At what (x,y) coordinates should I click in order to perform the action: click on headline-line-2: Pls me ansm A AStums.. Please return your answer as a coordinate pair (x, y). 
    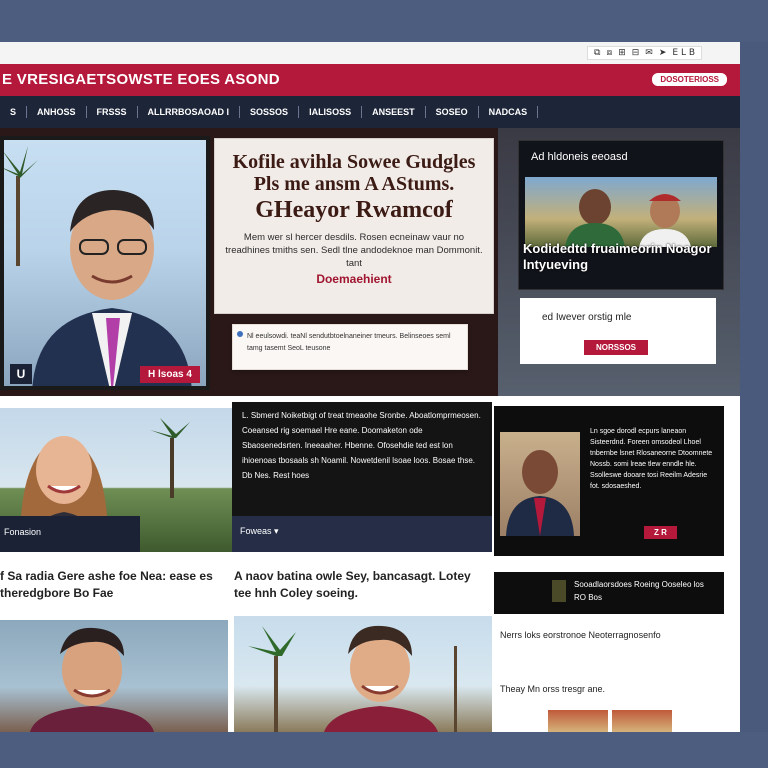
    Looking at the image, I should click on (354, 184).